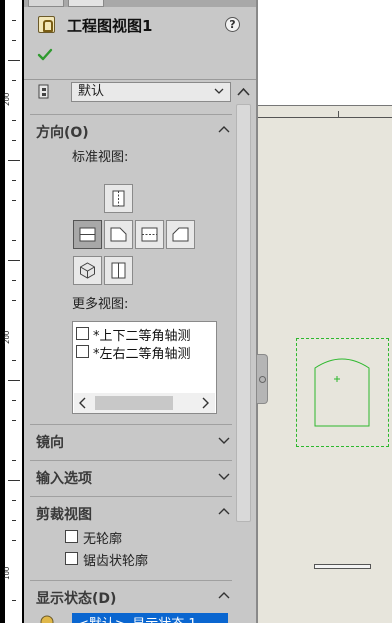 The image size is (392, 623). Describe the element at coordinates (64, 479) in the screenshot. I see `section-import-options-label: 输入选项` at that location.